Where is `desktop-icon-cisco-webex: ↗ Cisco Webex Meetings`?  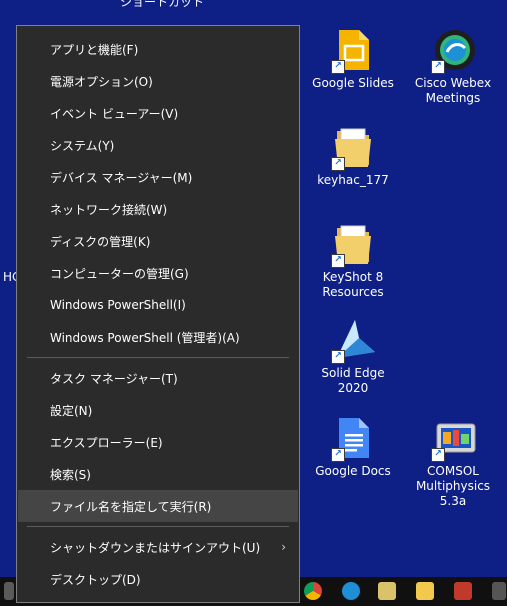 desktop-icon-cisco-webex: ↗ Cisco Webex Meetings is located at coordinates (453, 67).